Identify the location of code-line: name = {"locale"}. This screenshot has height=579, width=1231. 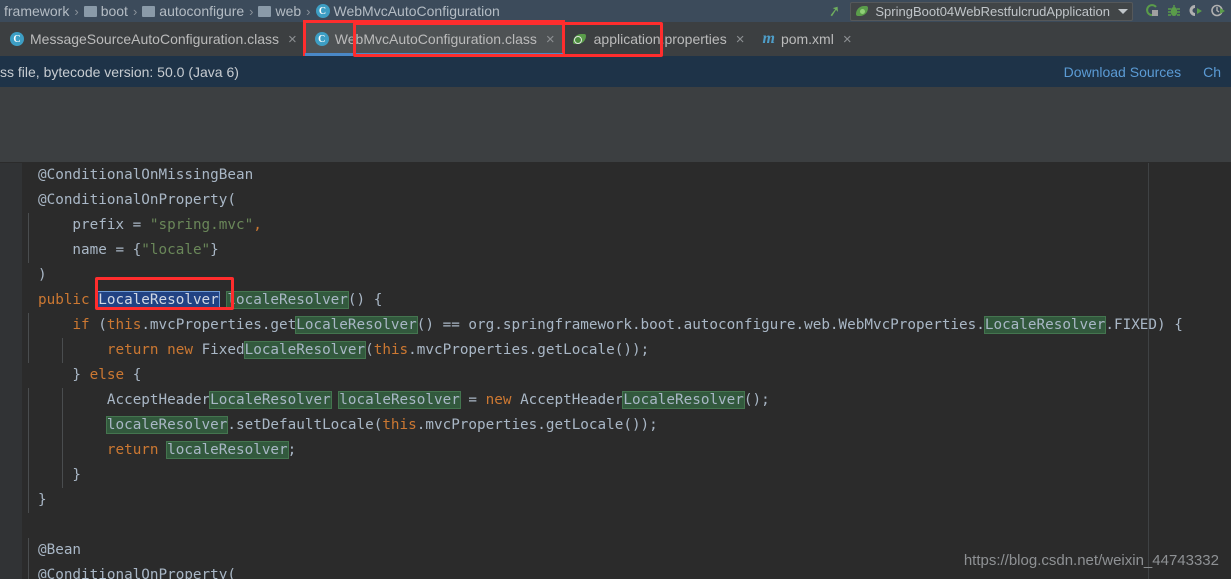
(626, 250).